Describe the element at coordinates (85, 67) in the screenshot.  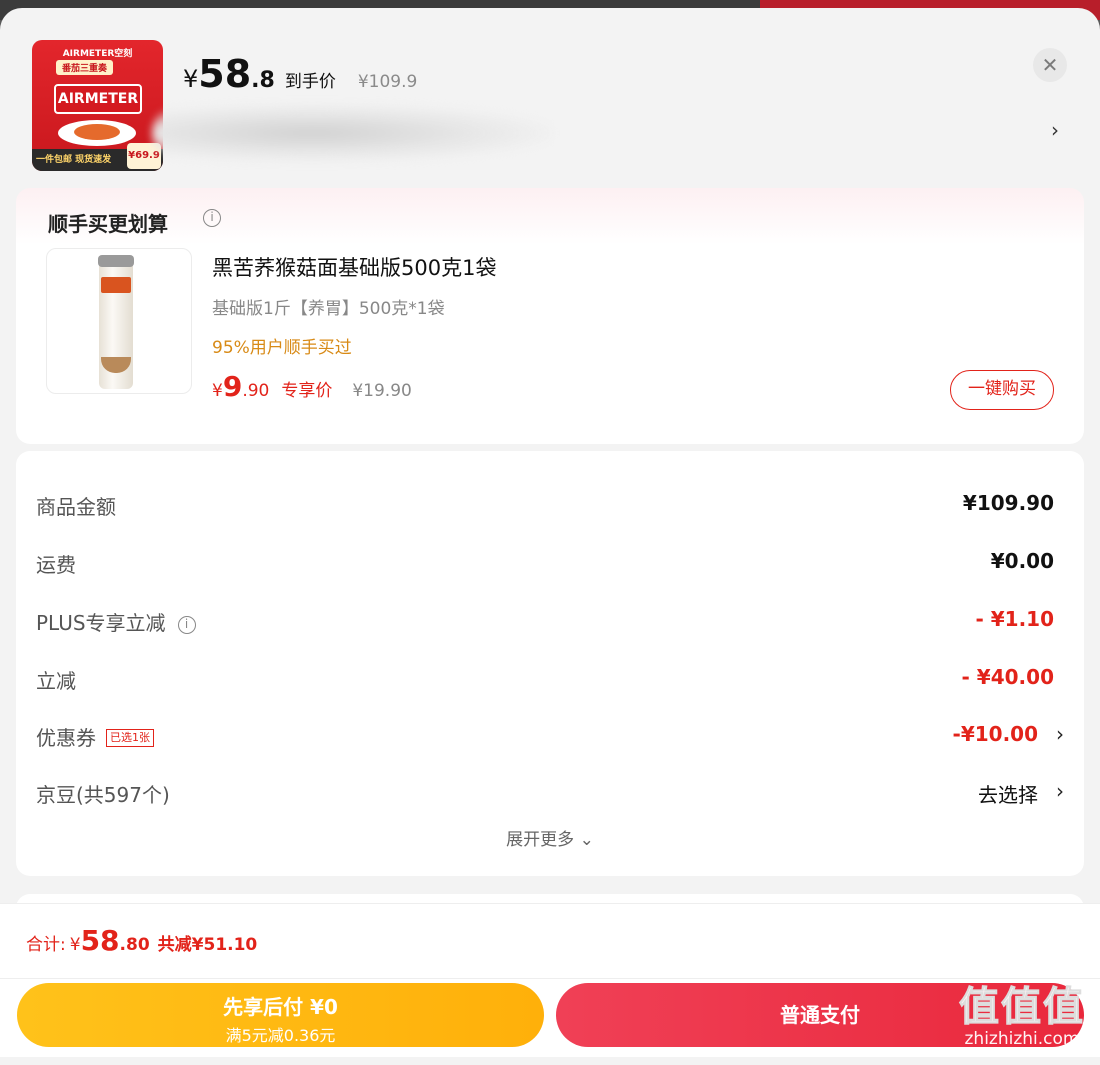
I see `thumb-tagline: 番茄三重奏` at that location.